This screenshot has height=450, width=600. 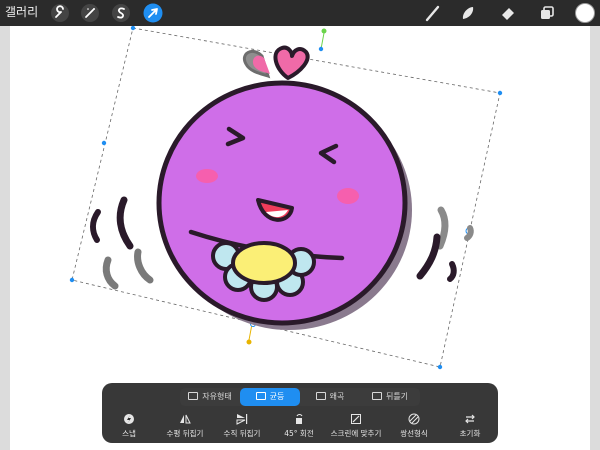 What do you see at coordinates (185, 419) in the screenshot?
I see `flip-horizontal-icon` at bounding box center [185, 419].